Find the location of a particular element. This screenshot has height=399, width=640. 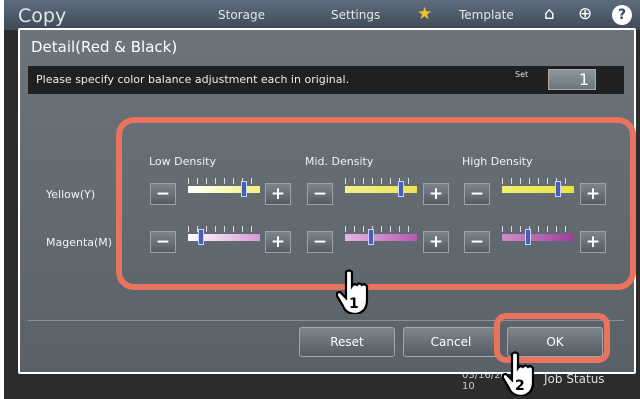

app-title: Copy is located at coordinates (42, 16).